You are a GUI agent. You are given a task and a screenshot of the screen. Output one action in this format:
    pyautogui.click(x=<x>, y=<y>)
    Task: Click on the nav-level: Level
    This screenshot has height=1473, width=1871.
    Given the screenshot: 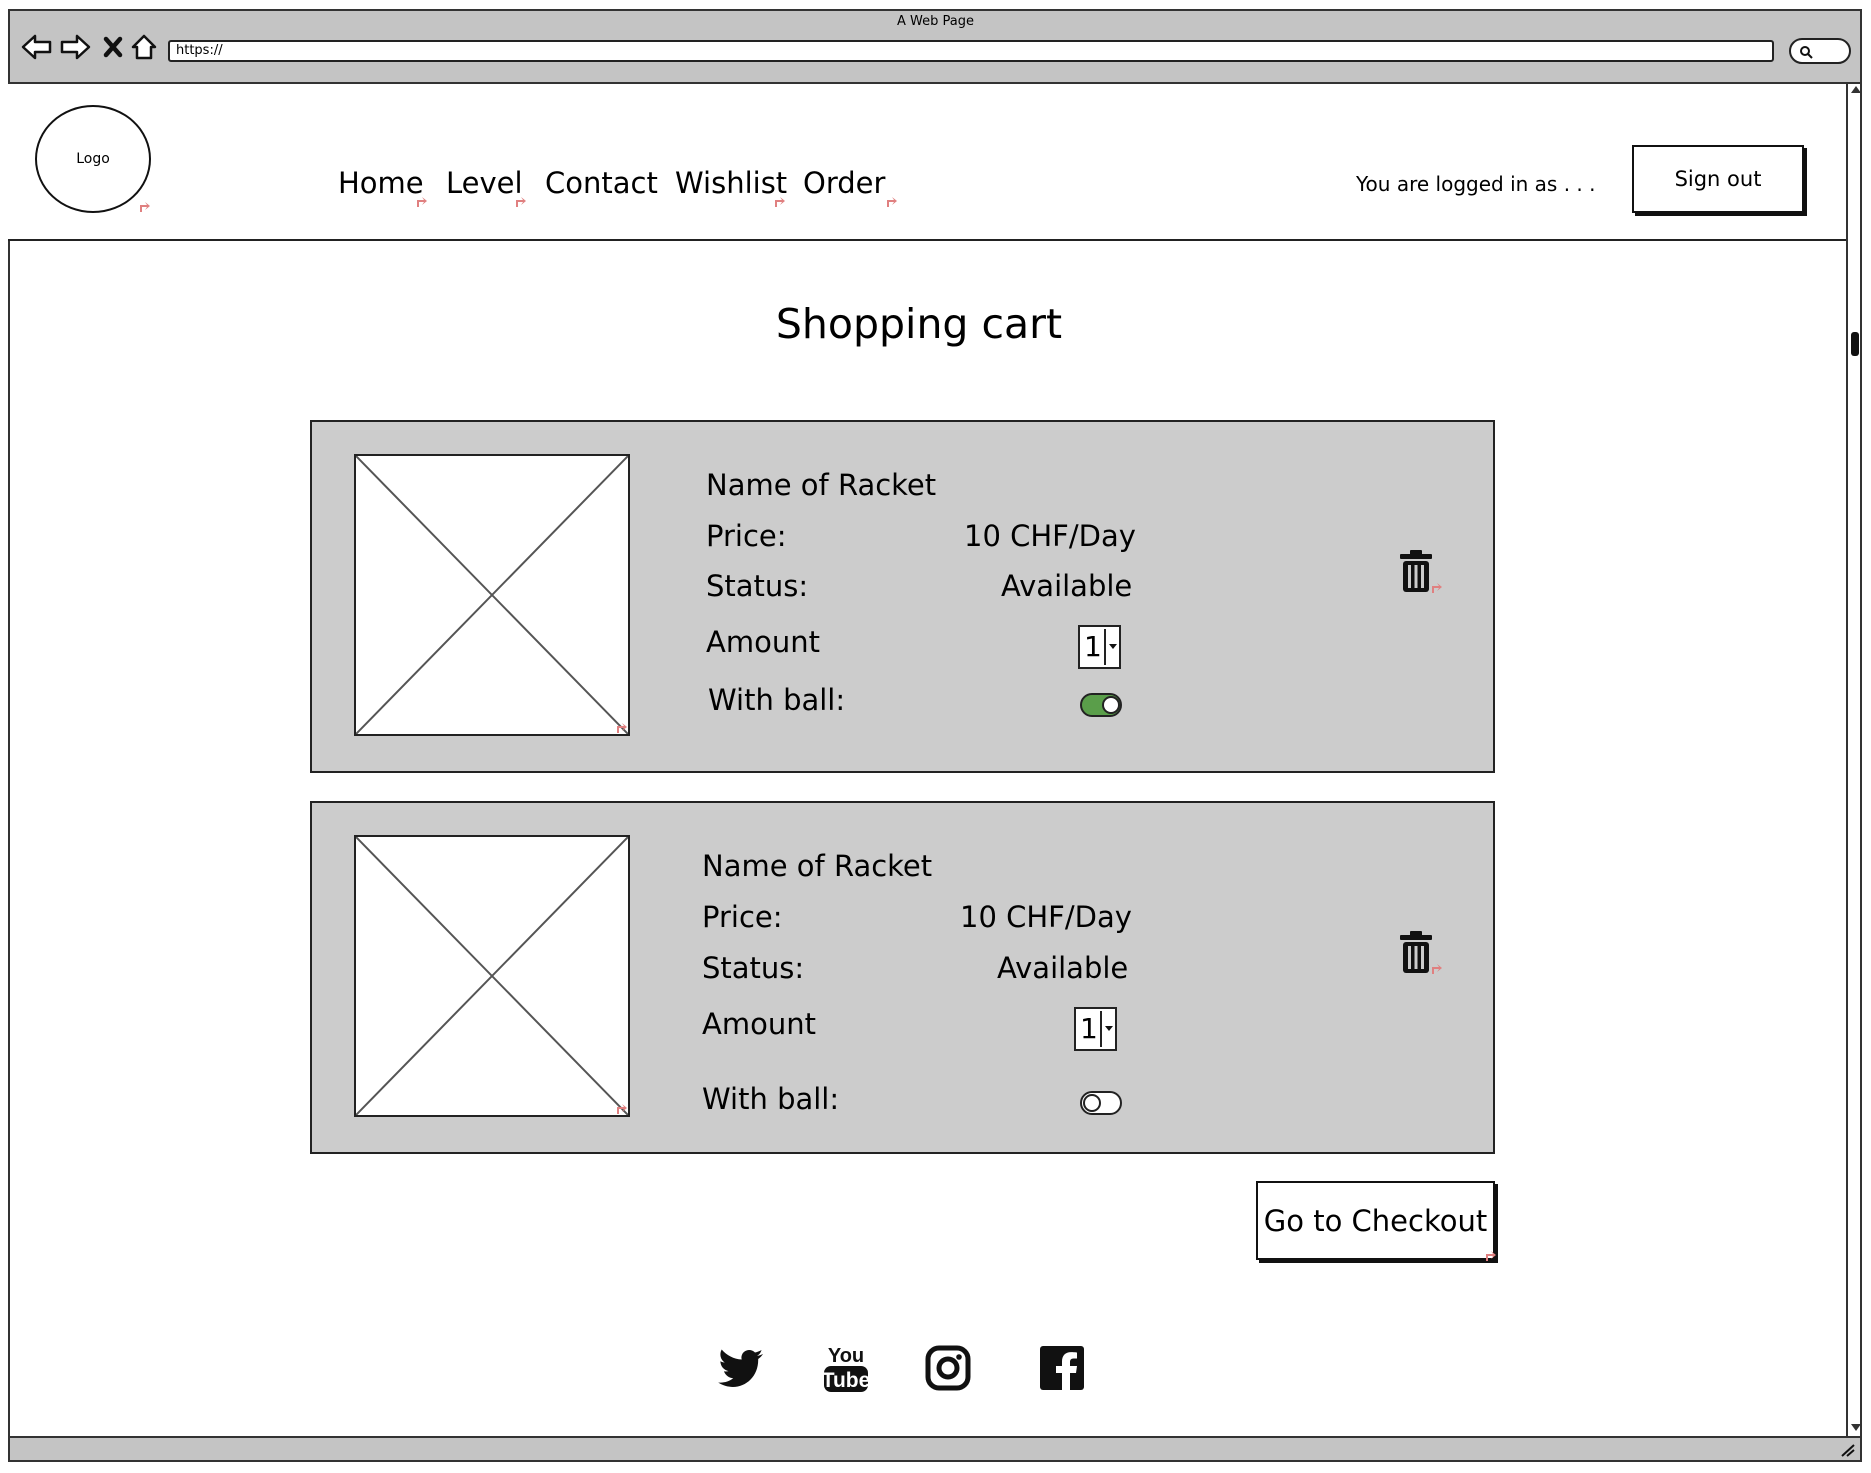 What is the action you would take?
    pyautogui.click(x=484, y=183)
    